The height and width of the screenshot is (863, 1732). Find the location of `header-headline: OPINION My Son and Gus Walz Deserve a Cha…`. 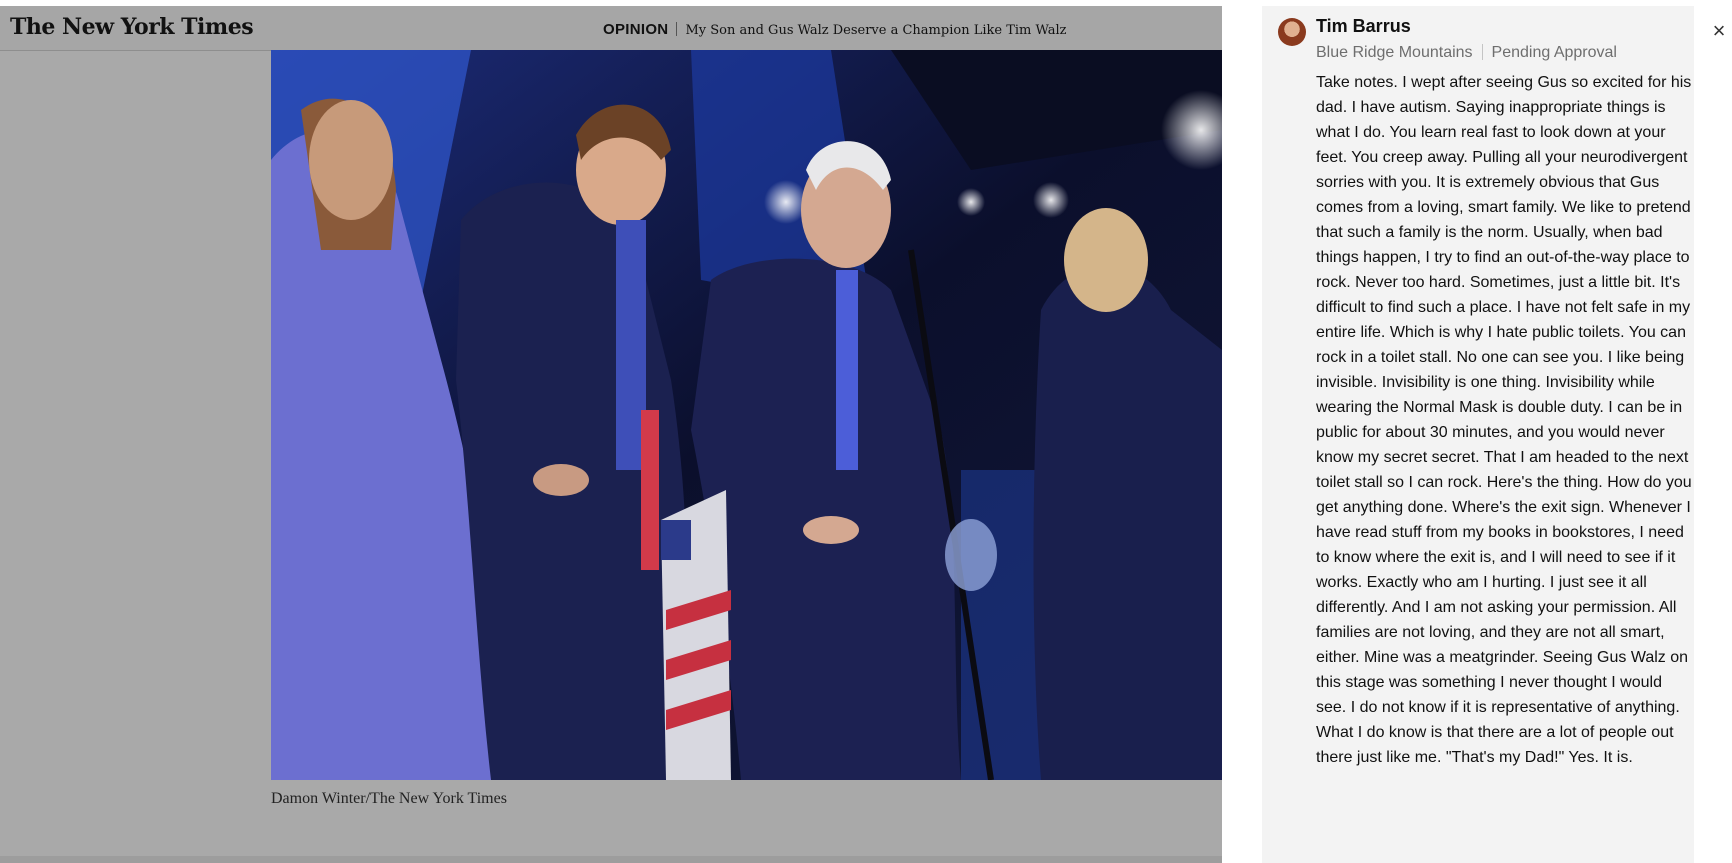

header-headline: OPINION My Son and Gus Walz Deserve a Cha… is located at coordinates (834, 29).